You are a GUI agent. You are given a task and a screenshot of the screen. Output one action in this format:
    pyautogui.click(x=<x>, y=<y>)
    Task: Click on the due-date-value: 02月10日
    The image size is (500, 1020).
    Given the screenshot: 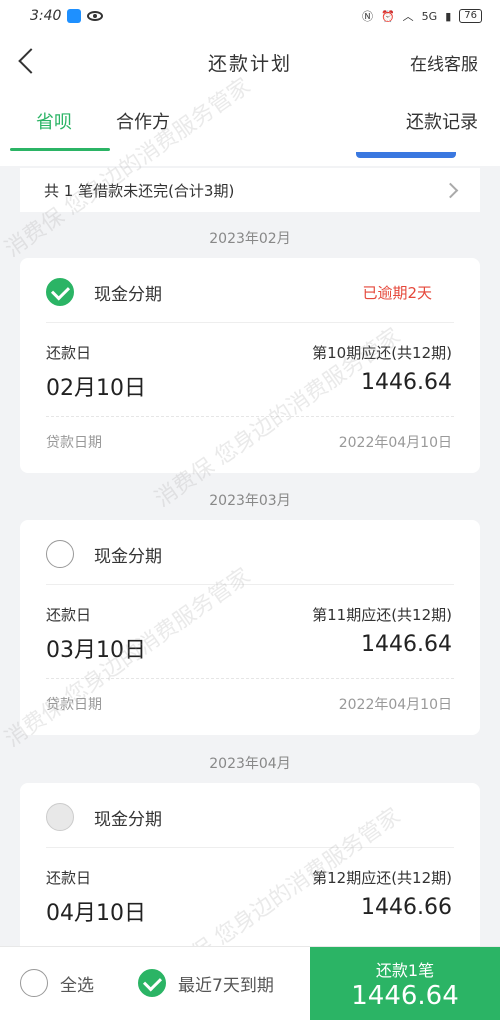 What is the action you would take?
    pyautogui.click(x=96, y=388)
    